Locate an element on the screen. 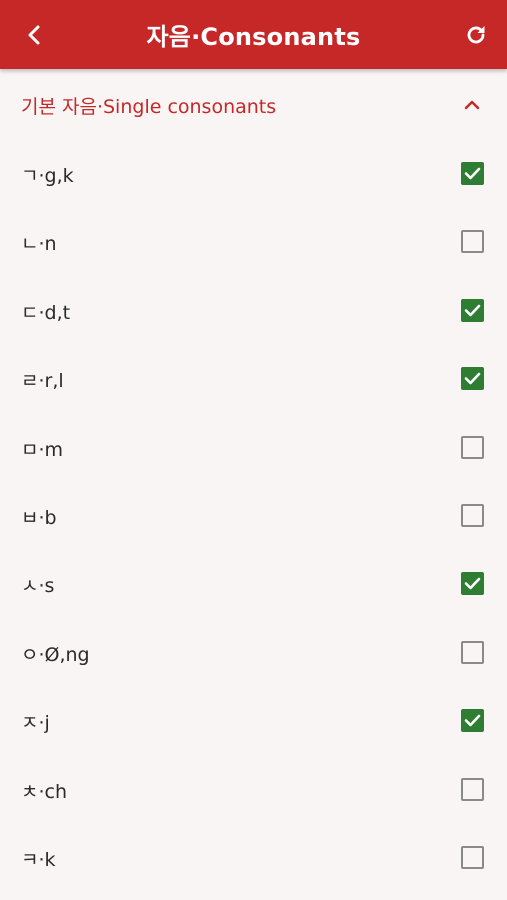  refresh-button is located at coordinates (476, 35).